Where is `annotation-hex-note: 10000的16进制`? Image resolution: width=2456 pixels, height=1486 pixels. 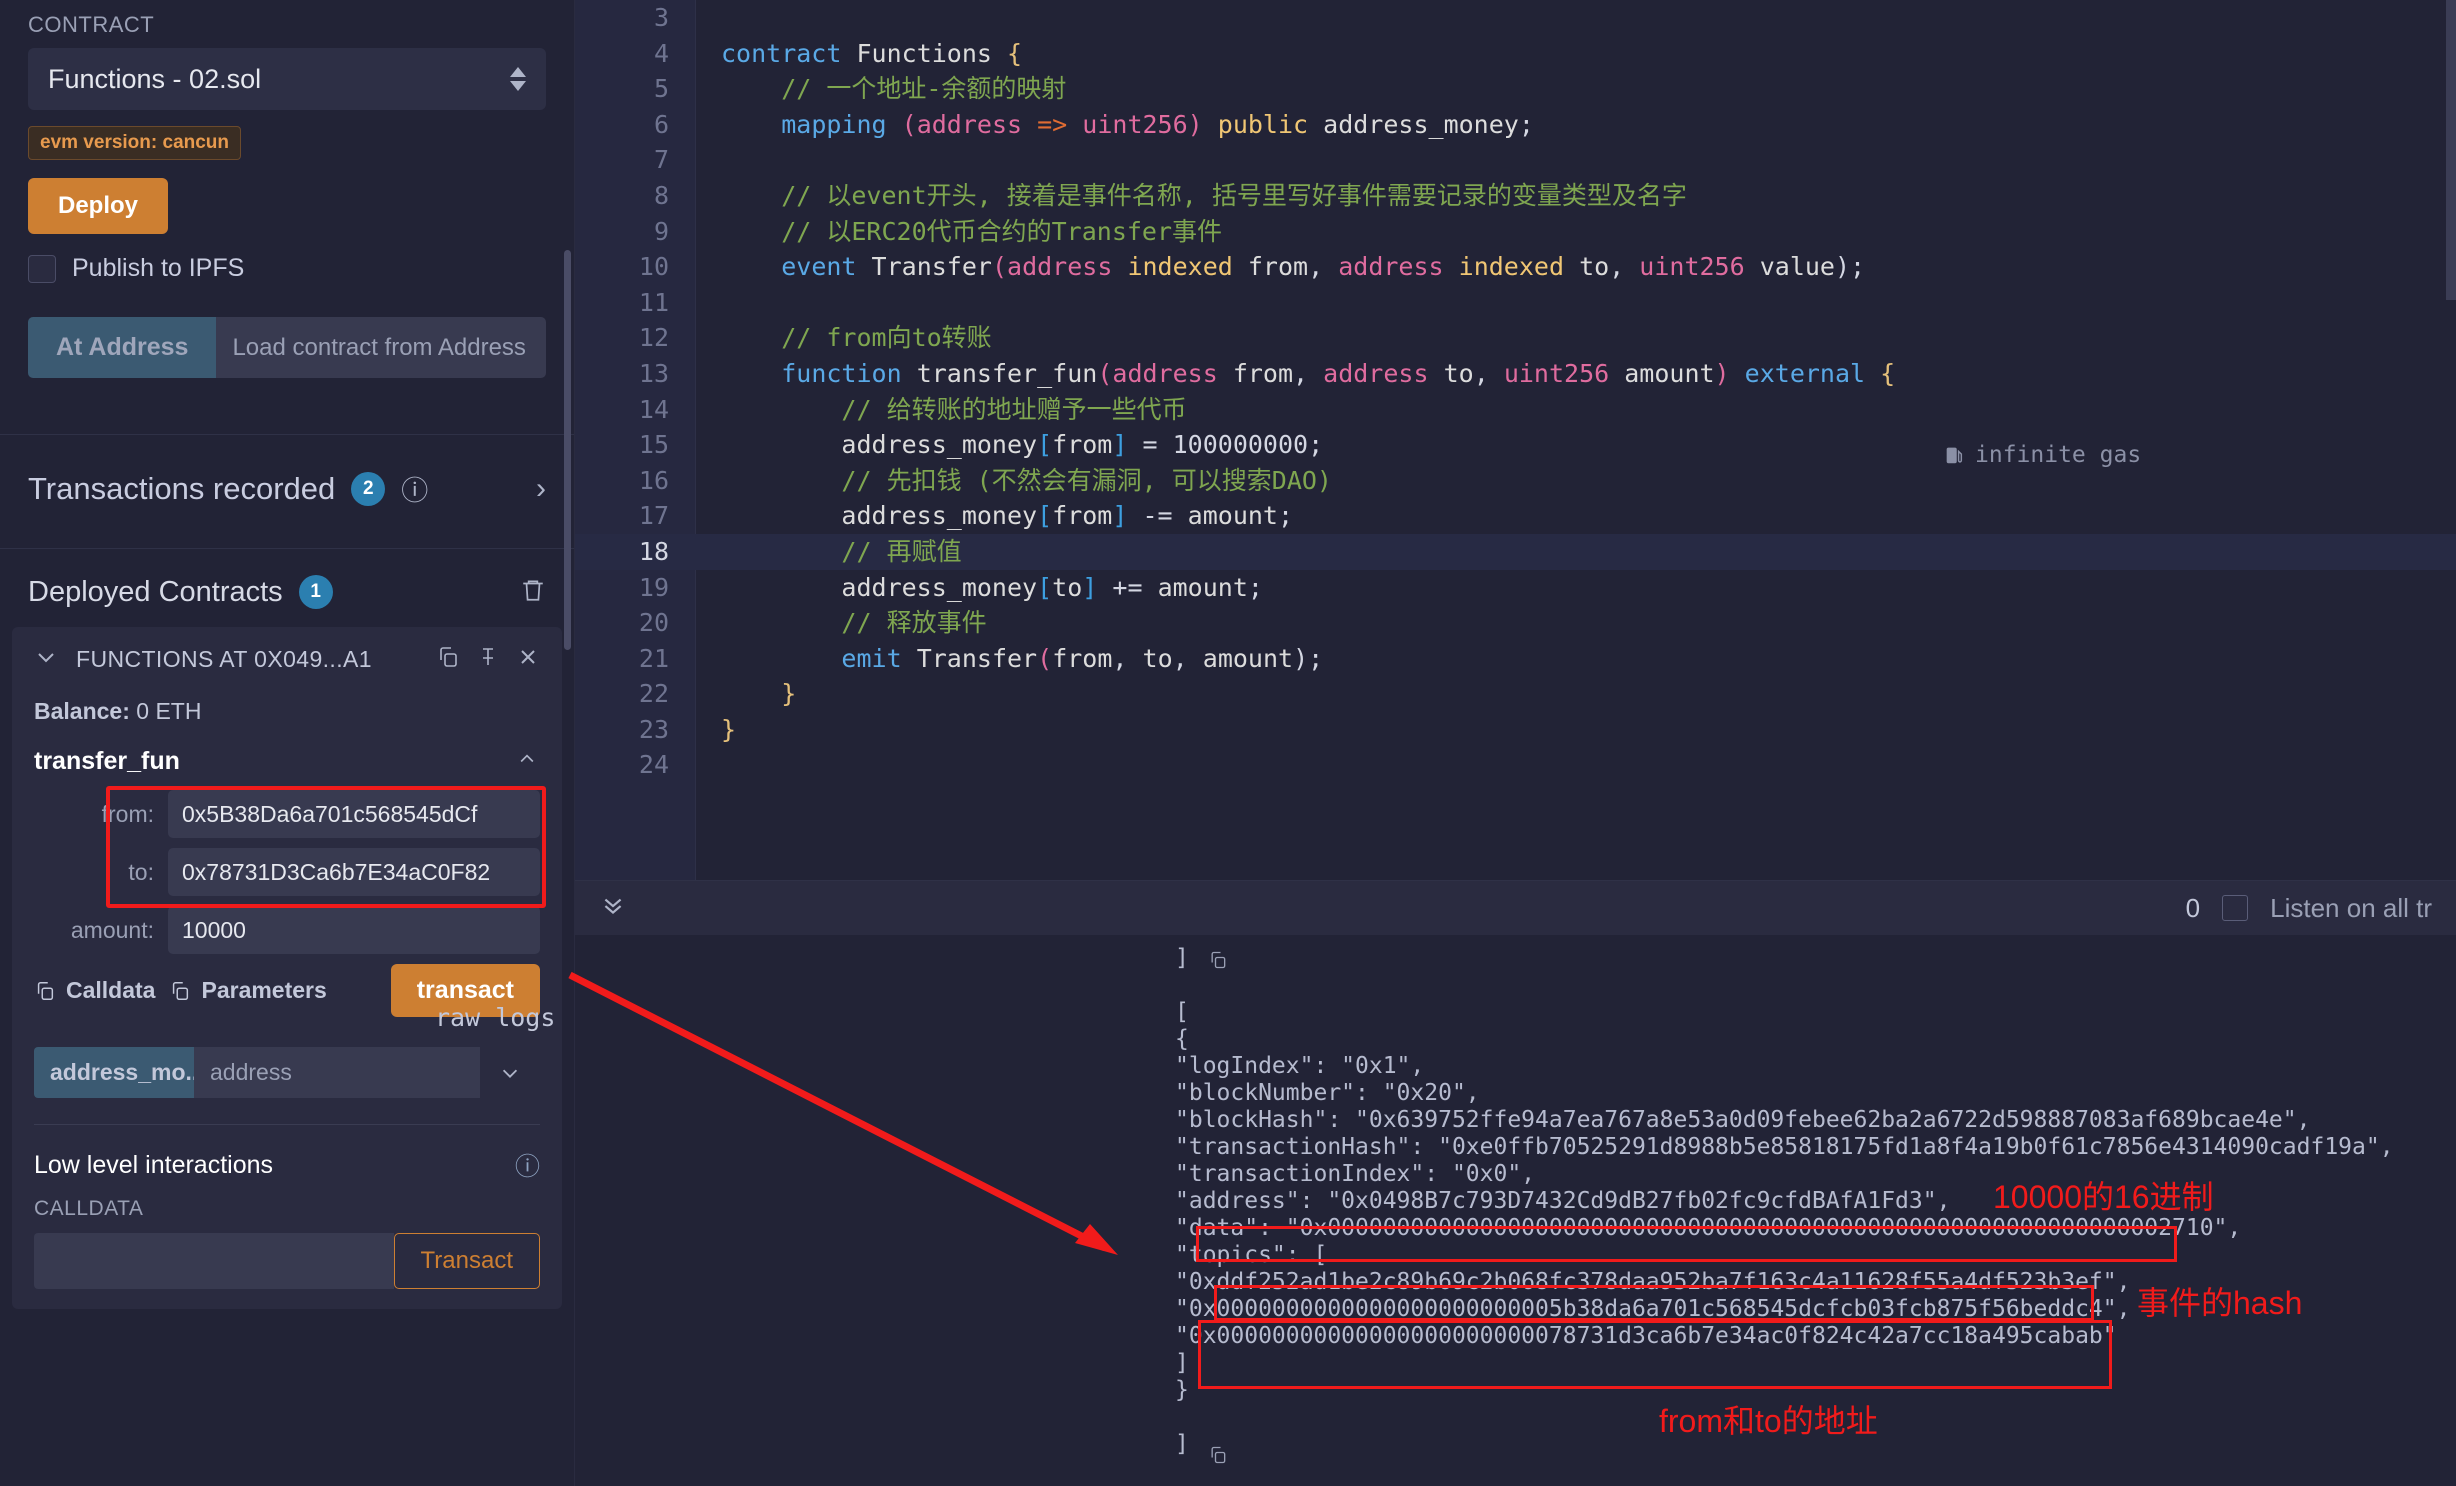
annotation-hex-note: 10000的16进制 is located at coordinates (2103, 1197).